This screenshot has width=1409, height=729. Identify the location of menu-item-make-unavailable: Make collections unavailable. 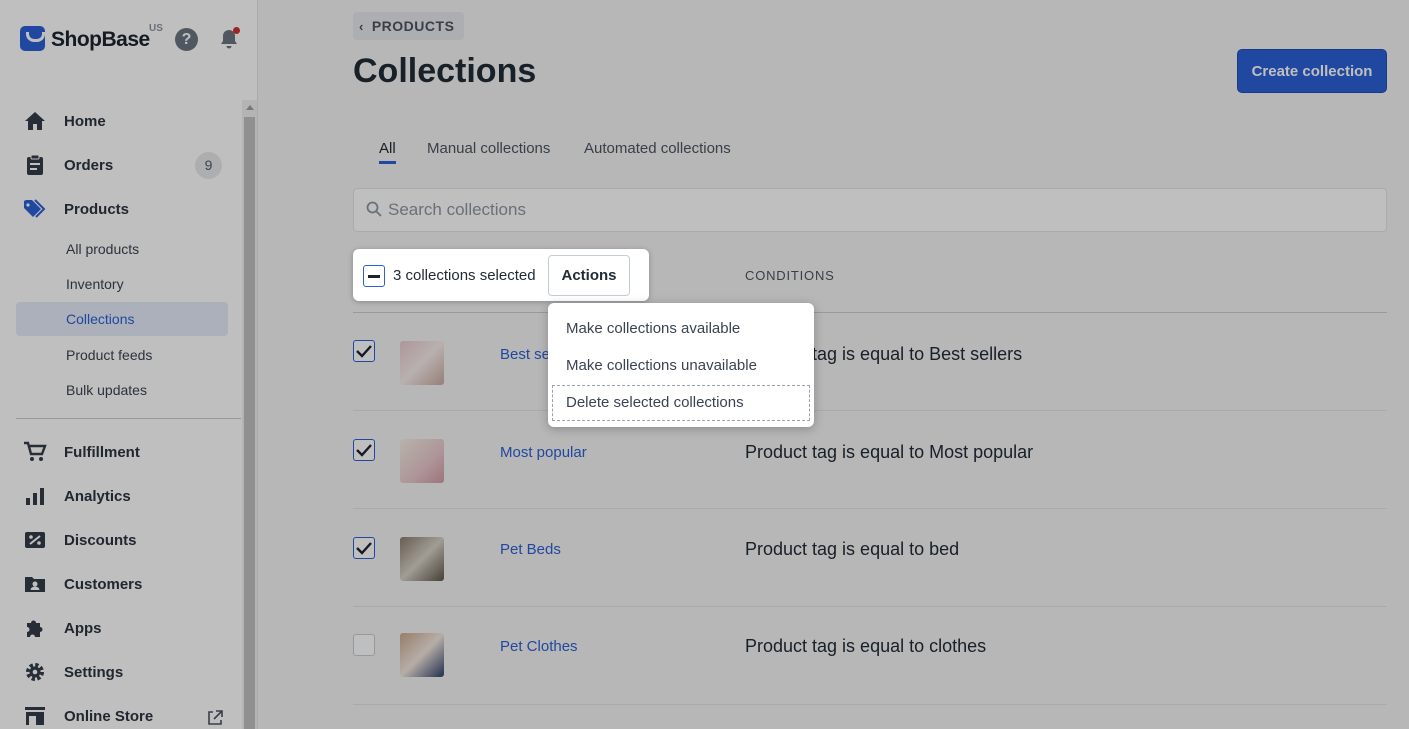
(681, 366).